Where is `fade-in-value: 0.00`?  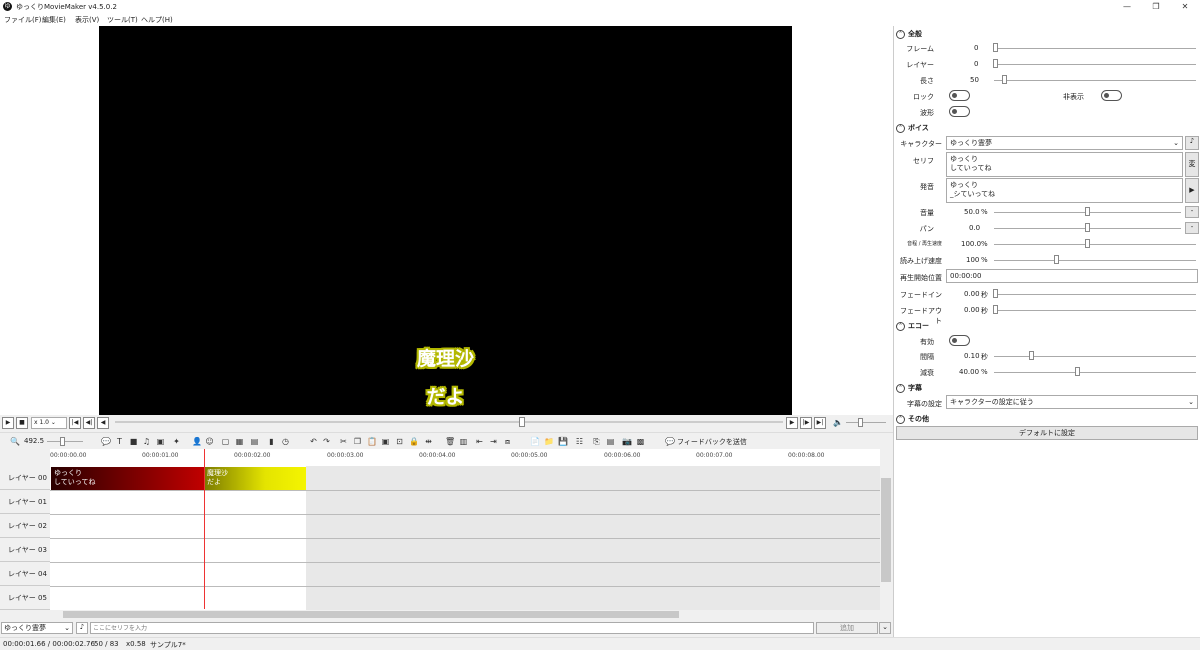 fade-in-value: 0.00 is located at coordinates (972, 294).